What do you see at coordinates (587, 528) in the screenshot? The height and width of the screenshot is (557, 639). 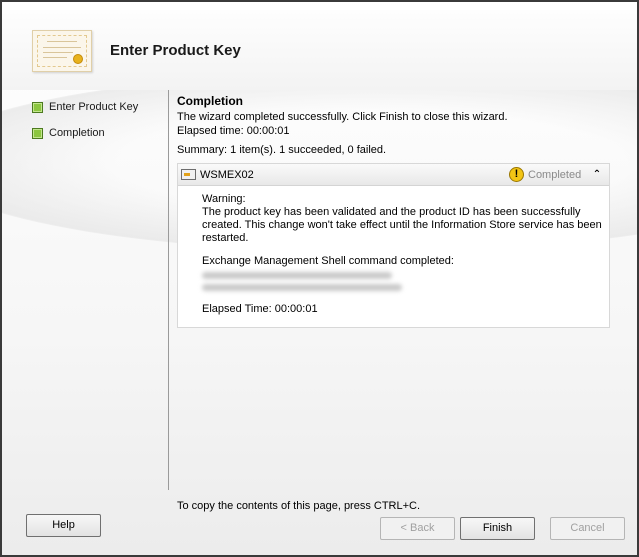 I see `cancel-button: Cancel` at bounding box center [587, 528].